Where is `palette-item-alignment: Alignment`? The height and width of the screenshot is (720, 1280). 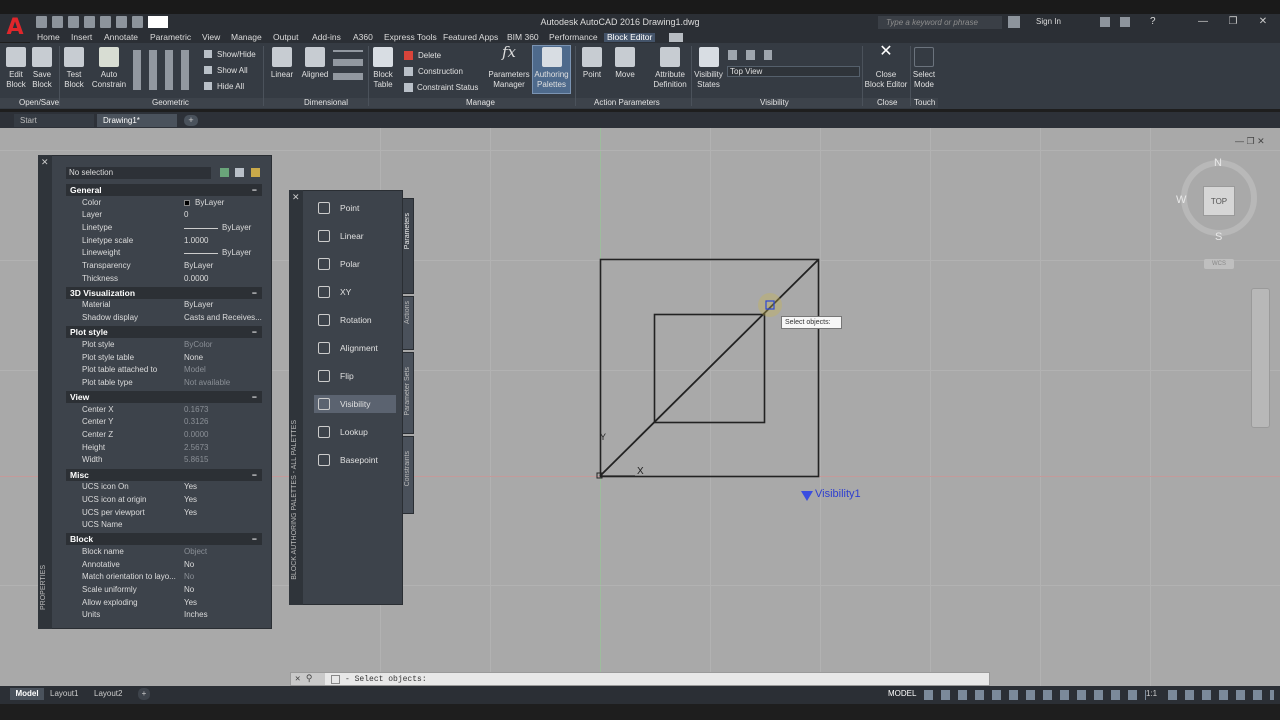 palette-item-alignment: Alignment is located at coordinates (355, 348).